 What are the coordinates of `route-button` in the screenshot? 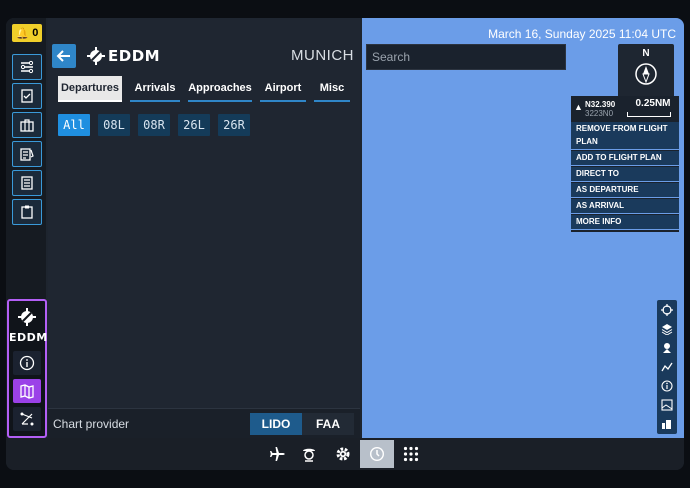 It's located at (27, 67).